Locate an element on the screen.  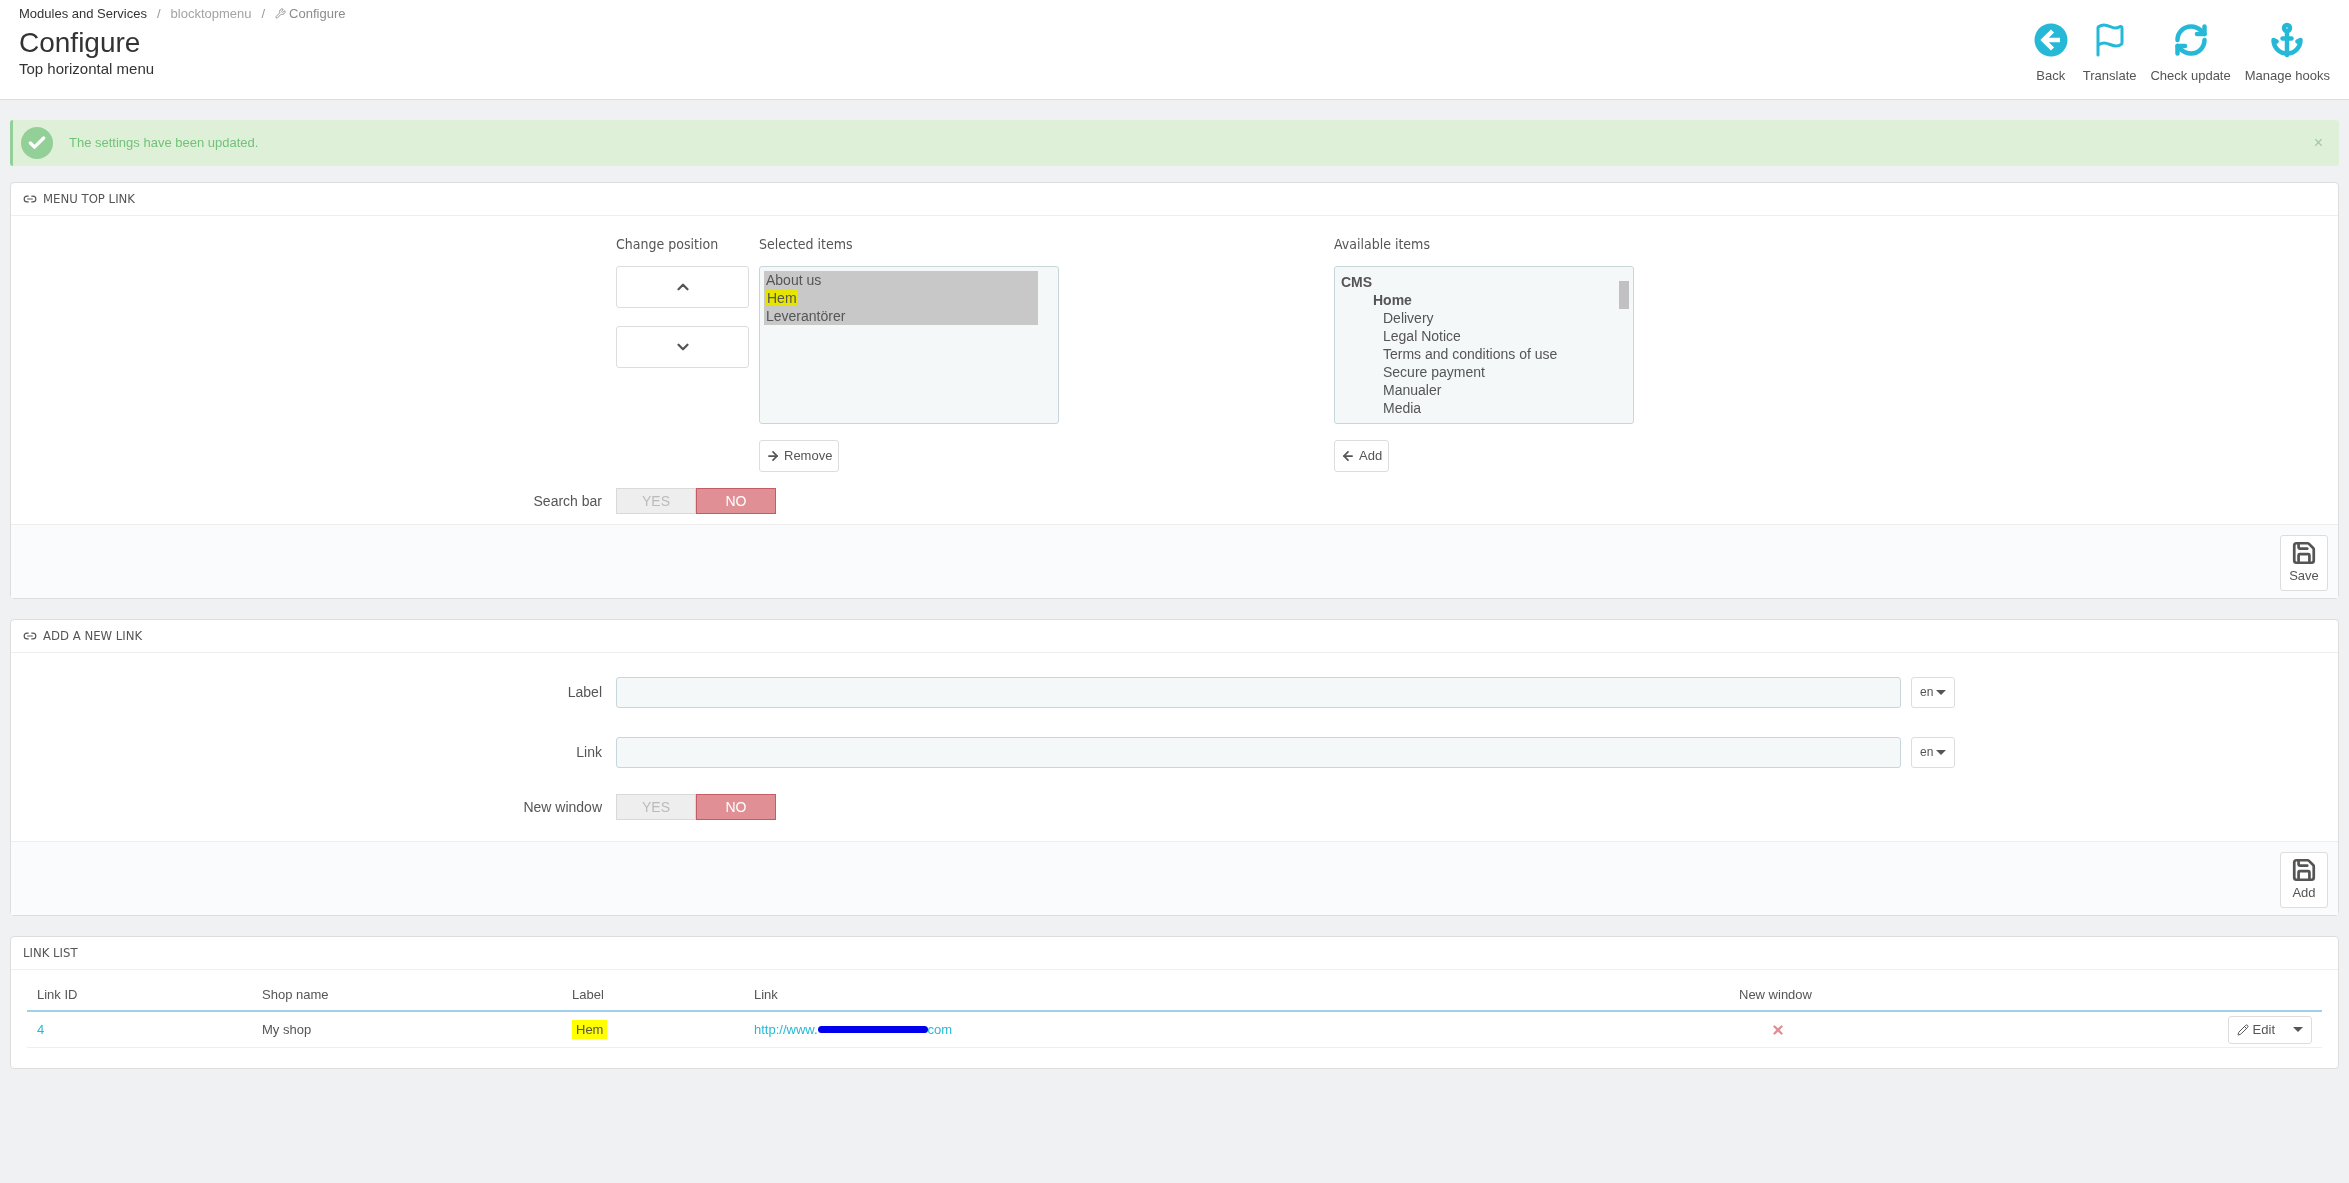
field-label: Search bar is located at coordinates (567, 501).